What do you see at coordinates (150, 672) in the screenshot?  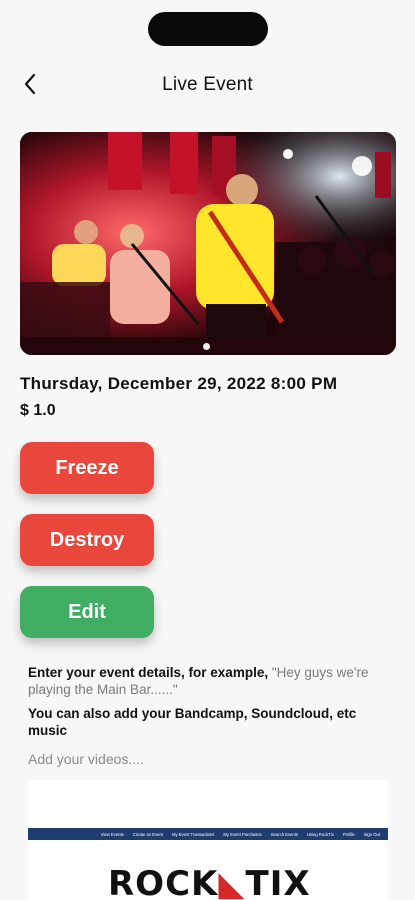 I see `details-prompt: Enter your event details, for example,` at bounding box center [150, 672].